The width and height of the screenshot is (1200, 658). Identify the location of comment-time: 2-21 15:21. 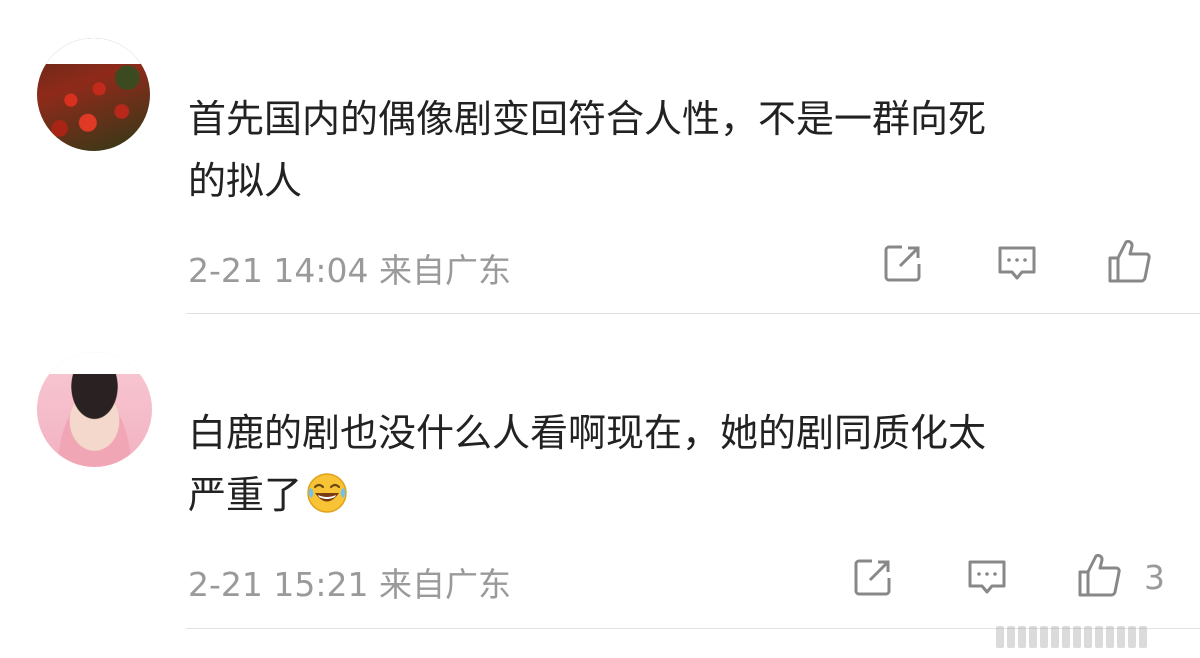
(278, 584).